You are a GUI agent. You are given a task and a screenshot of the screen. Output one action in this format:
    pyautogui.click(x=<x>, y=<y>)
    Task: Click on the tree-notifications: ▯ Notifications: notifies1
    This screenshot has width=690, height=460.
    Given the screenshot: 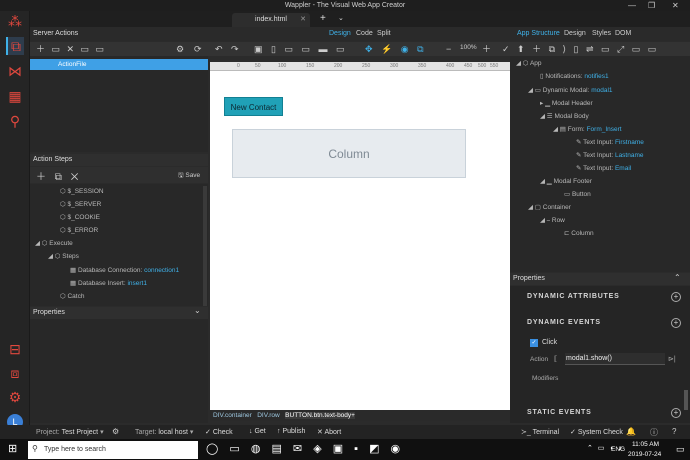 What is the action you would take?
    pyautogui.click(x=574, y=77)
    